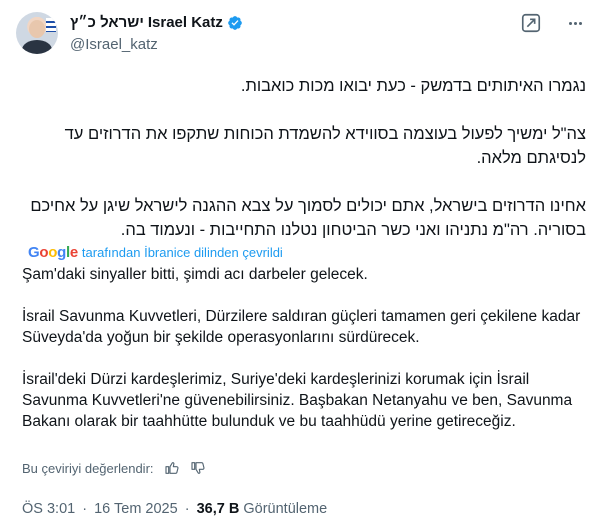 The image size is (602, 528). What do you see at coordinates (136, 509) in the screenshot?
I see `tweet-date: 16 Tem 2025` at bounding box center [136, 509].